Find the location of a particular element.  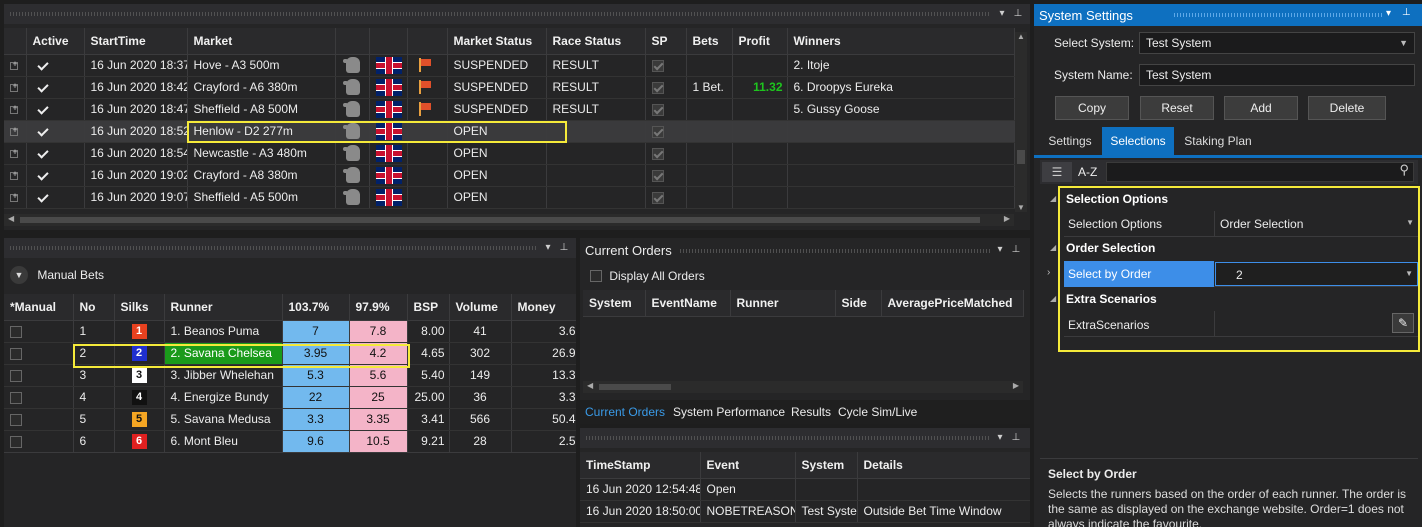

market-name: Sheffield - A5 500m is located at coordinates (261, 197).